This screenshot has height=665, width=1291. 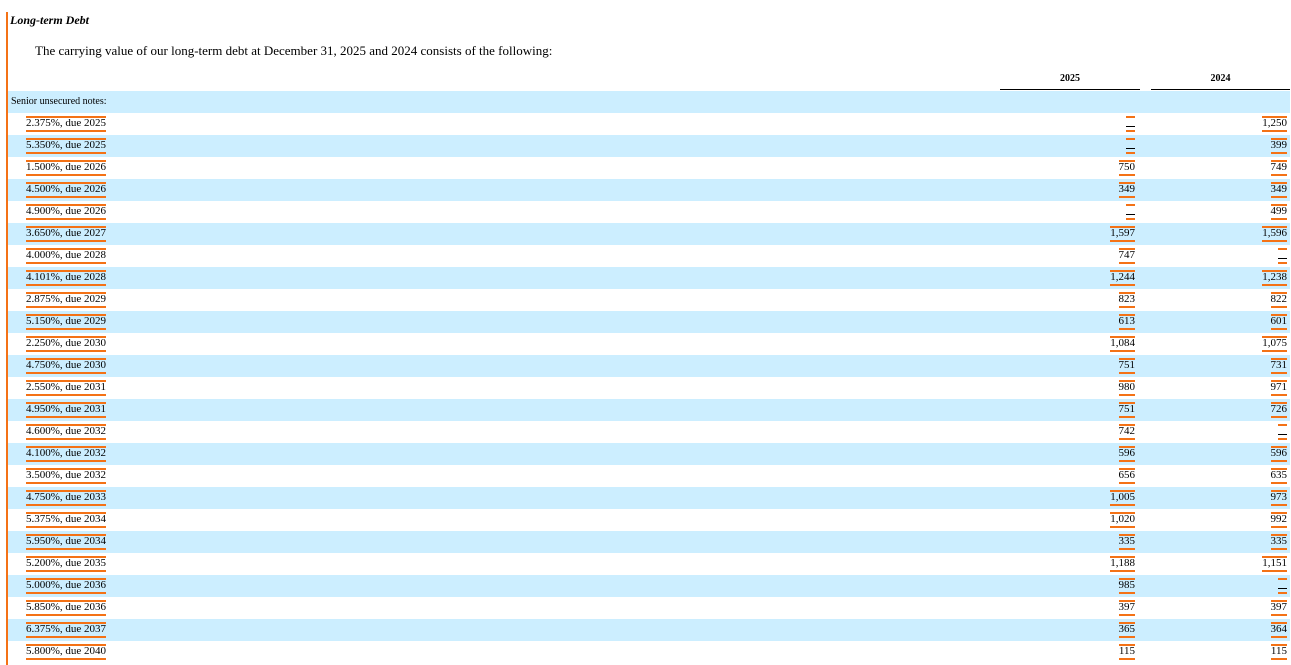 What do you see at coordinates (1126, 630) in the screenshot?
I see `value-2025: 365` at bounding box center [1126, 630].